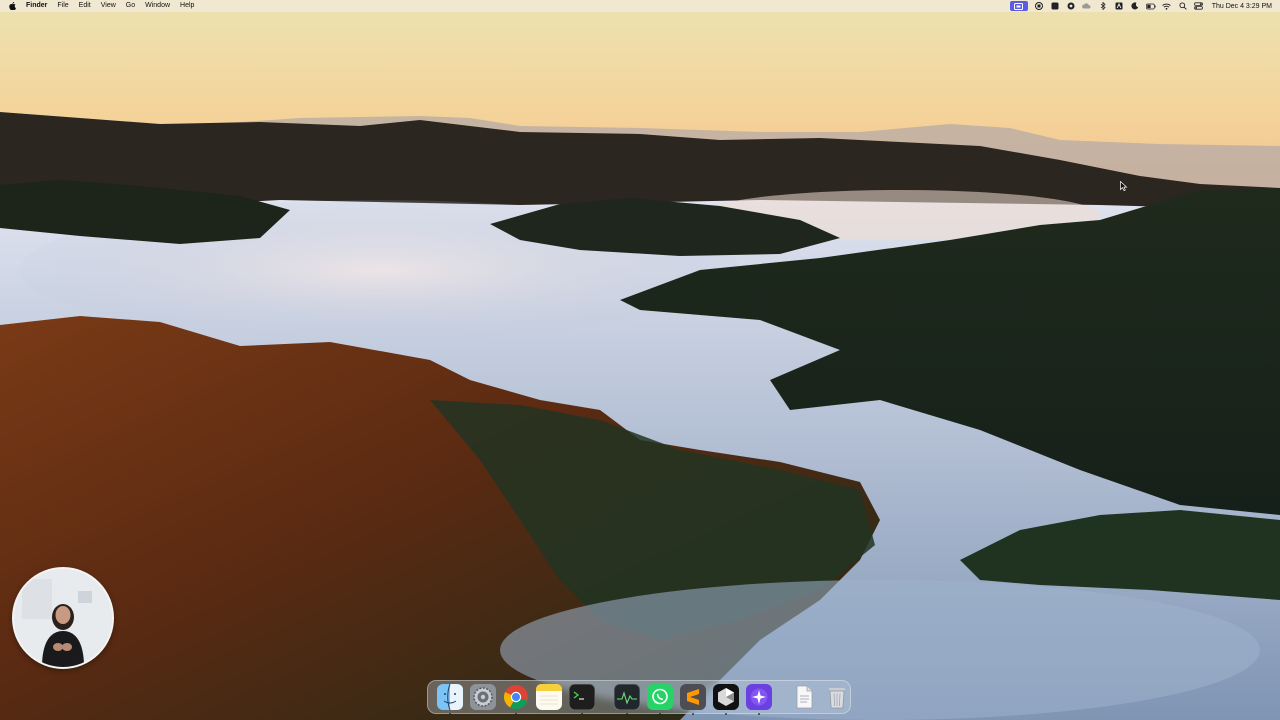 The width and height of the screenshot is (1280, 720). I want to click on dock-finder, so click(449, 699).